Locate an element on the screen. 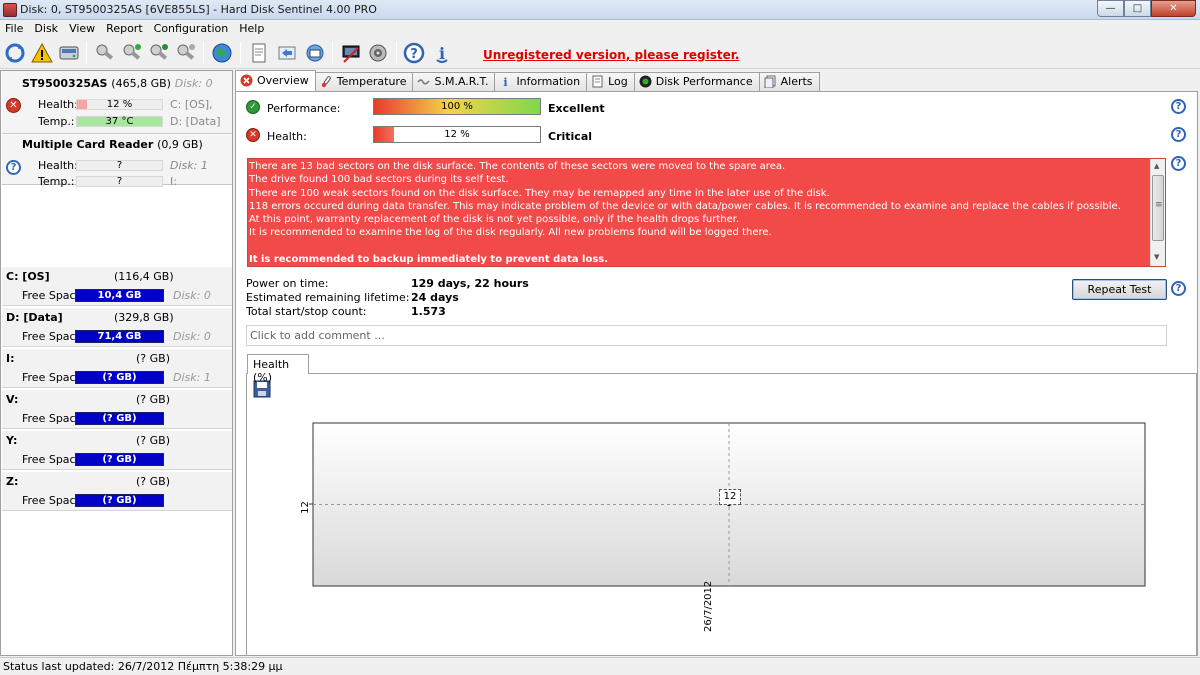  globe-icon is located at coordinates (222, 53).